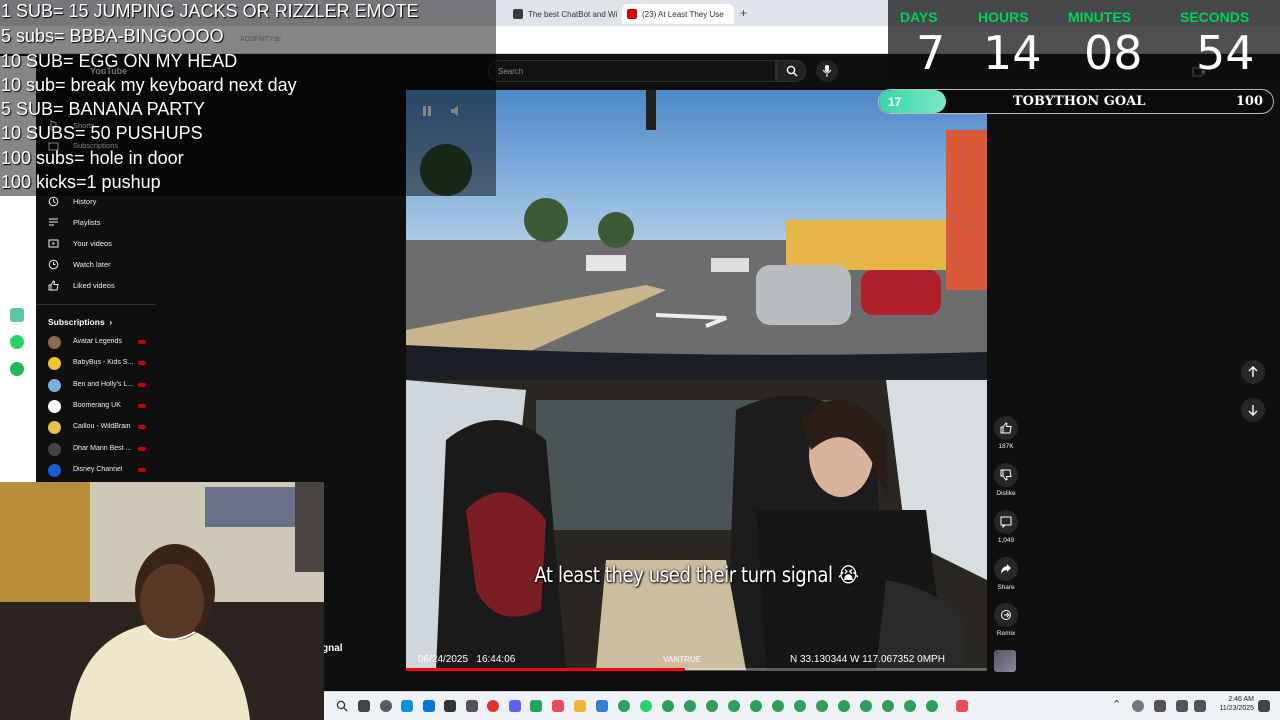 This screenshot has height=720, width=1280. What do you see at coordinates (94, 285) in the screenshot?
I see `sidebar-item-label: Liked videos` at bounding box center [94, 285].